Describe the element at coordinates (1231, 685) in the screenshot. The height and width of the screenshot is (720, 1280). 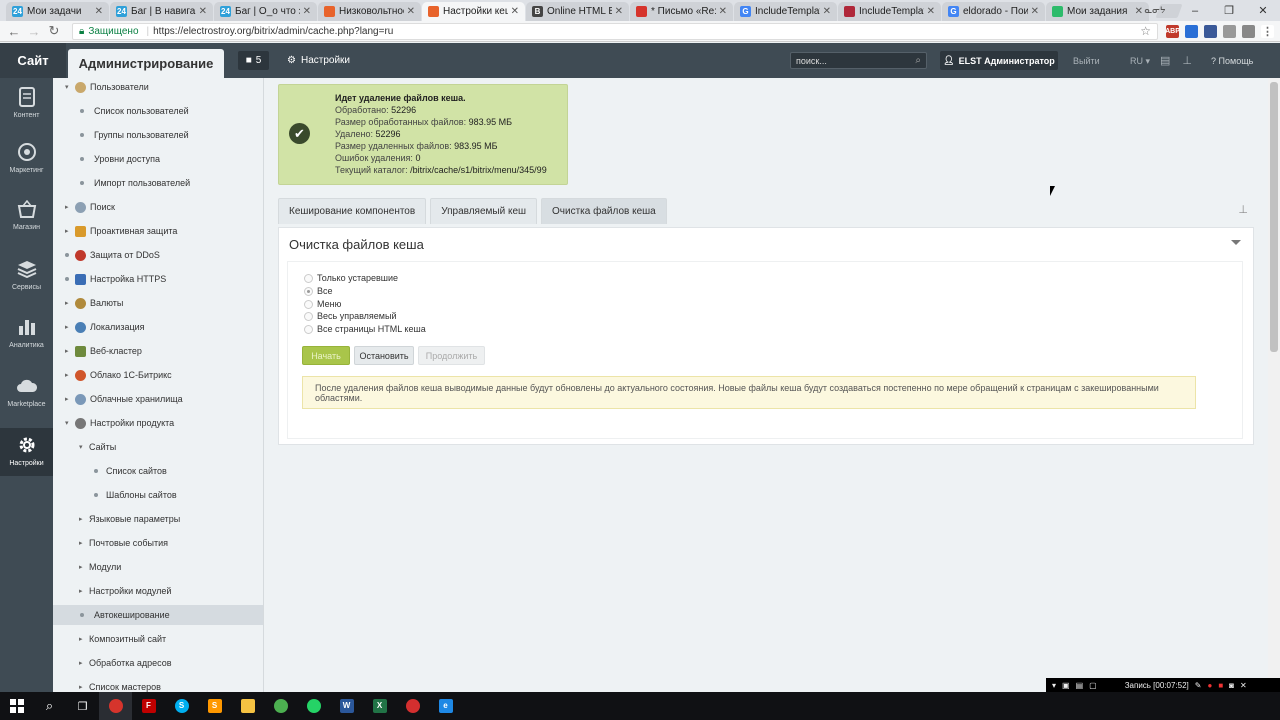
I see `camera-icon: ◙` at that location.